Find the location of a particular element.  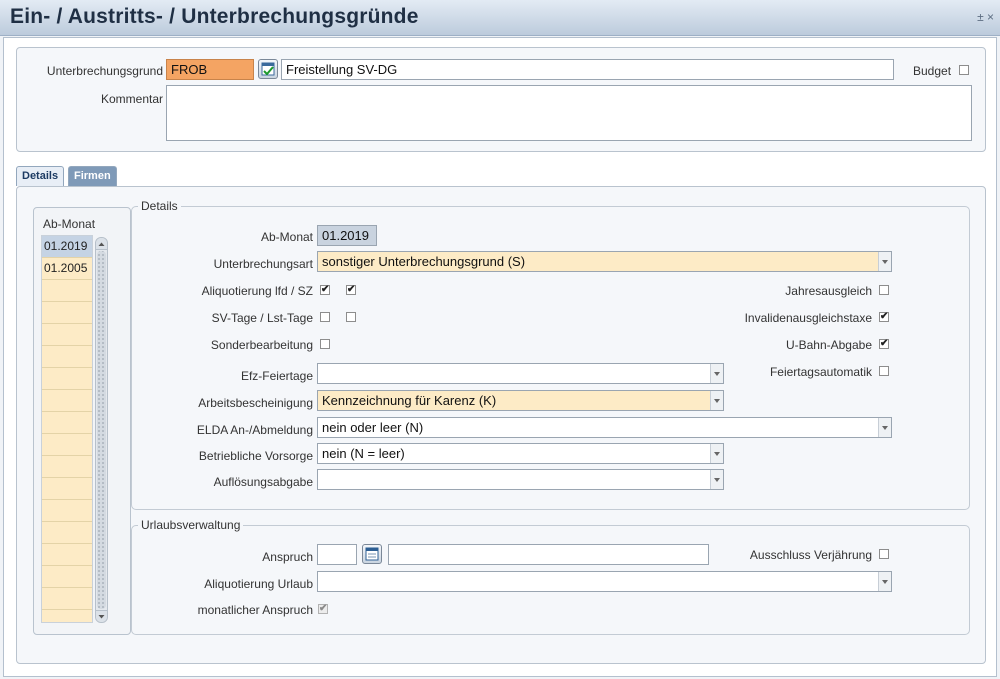

kommentar-textarea is located at coordinates (569, 113).